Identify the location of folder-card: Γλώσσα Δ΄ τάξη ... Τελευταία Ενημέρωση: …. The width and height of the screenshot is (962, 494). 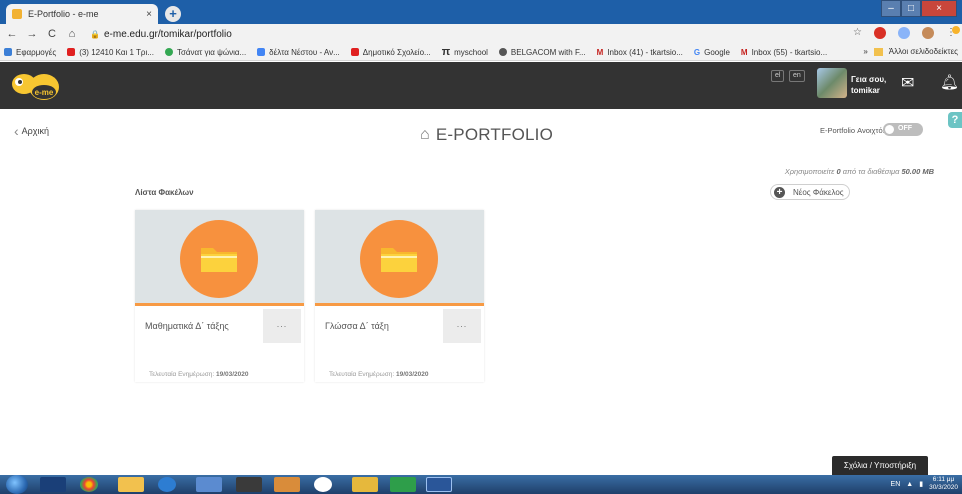
(399, 296).